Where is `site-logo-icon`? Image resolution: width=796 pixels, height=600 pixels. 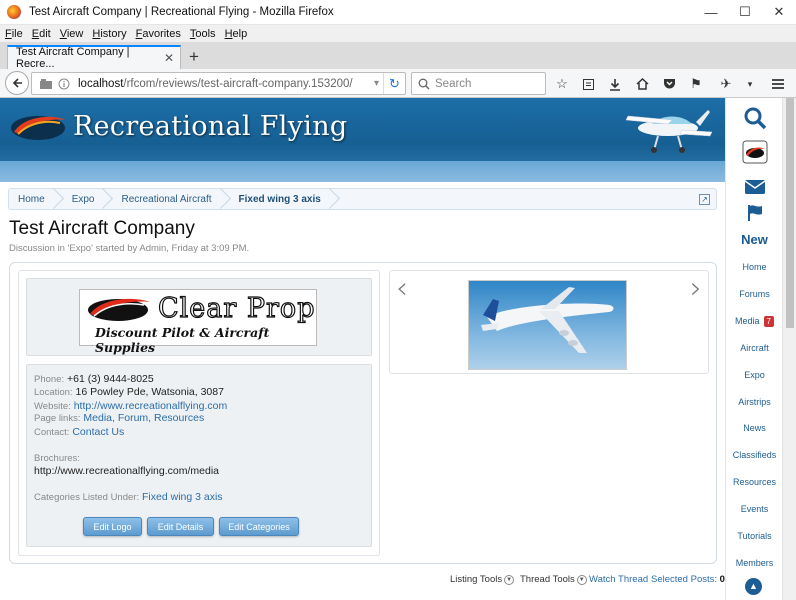
site-logo-icon is located at coordinates (39, 127).